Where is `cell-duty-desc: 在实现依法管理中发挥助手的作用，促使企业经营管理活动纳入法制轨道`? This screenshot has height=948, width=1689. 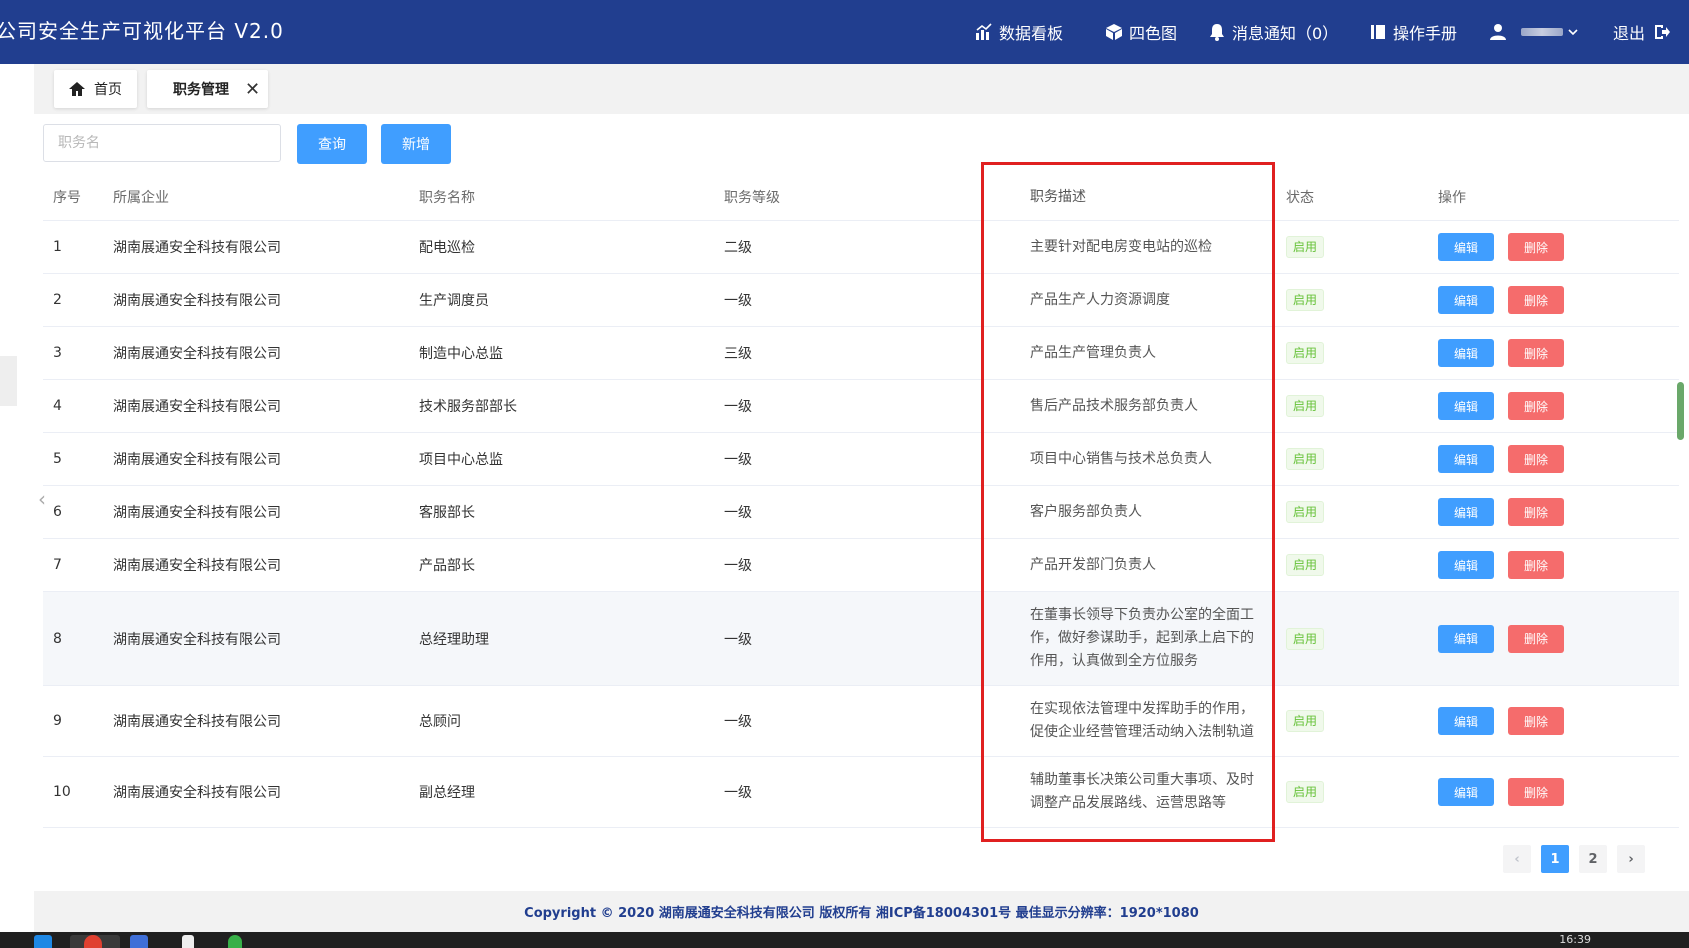
cell-duty-desc: 在实现依法管理中发挥助手的作用，促使企业经营管理活动纳入法制轨道 is located at coordinates (1142, 720).